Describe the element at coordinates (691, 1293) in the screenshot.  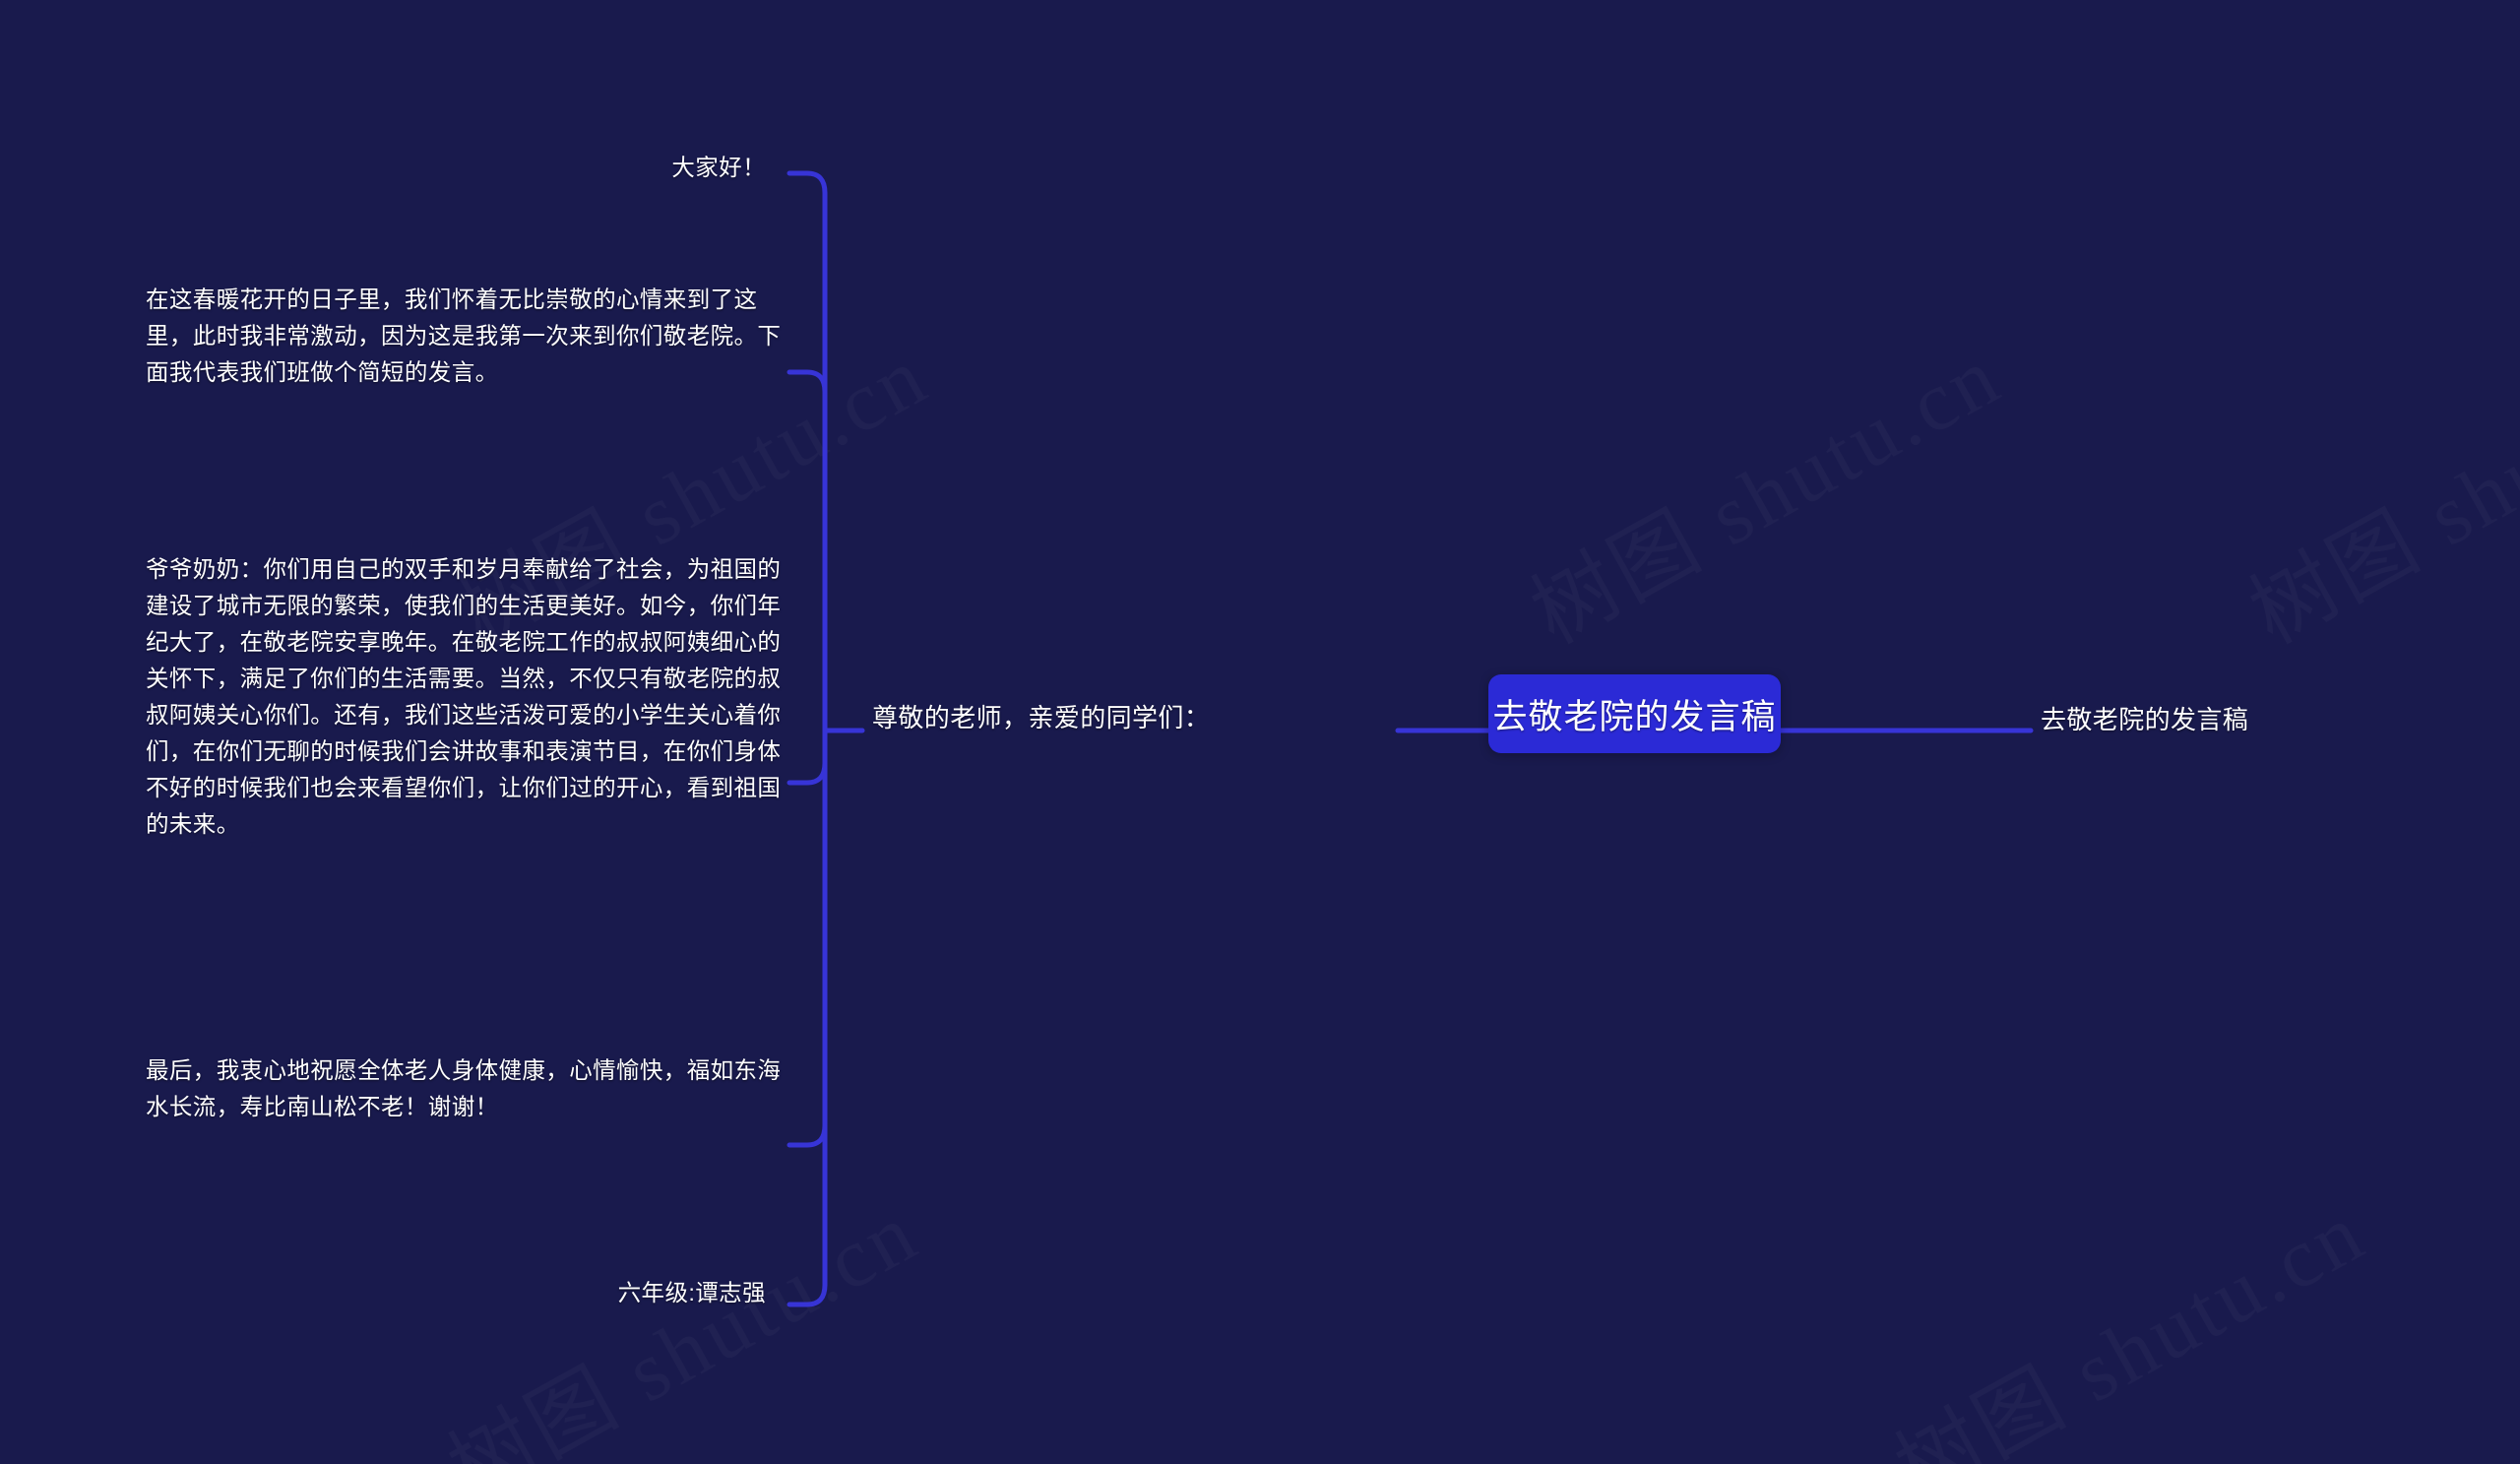
I see `leaf-signature-text: 六年级:谭志强` at that location.